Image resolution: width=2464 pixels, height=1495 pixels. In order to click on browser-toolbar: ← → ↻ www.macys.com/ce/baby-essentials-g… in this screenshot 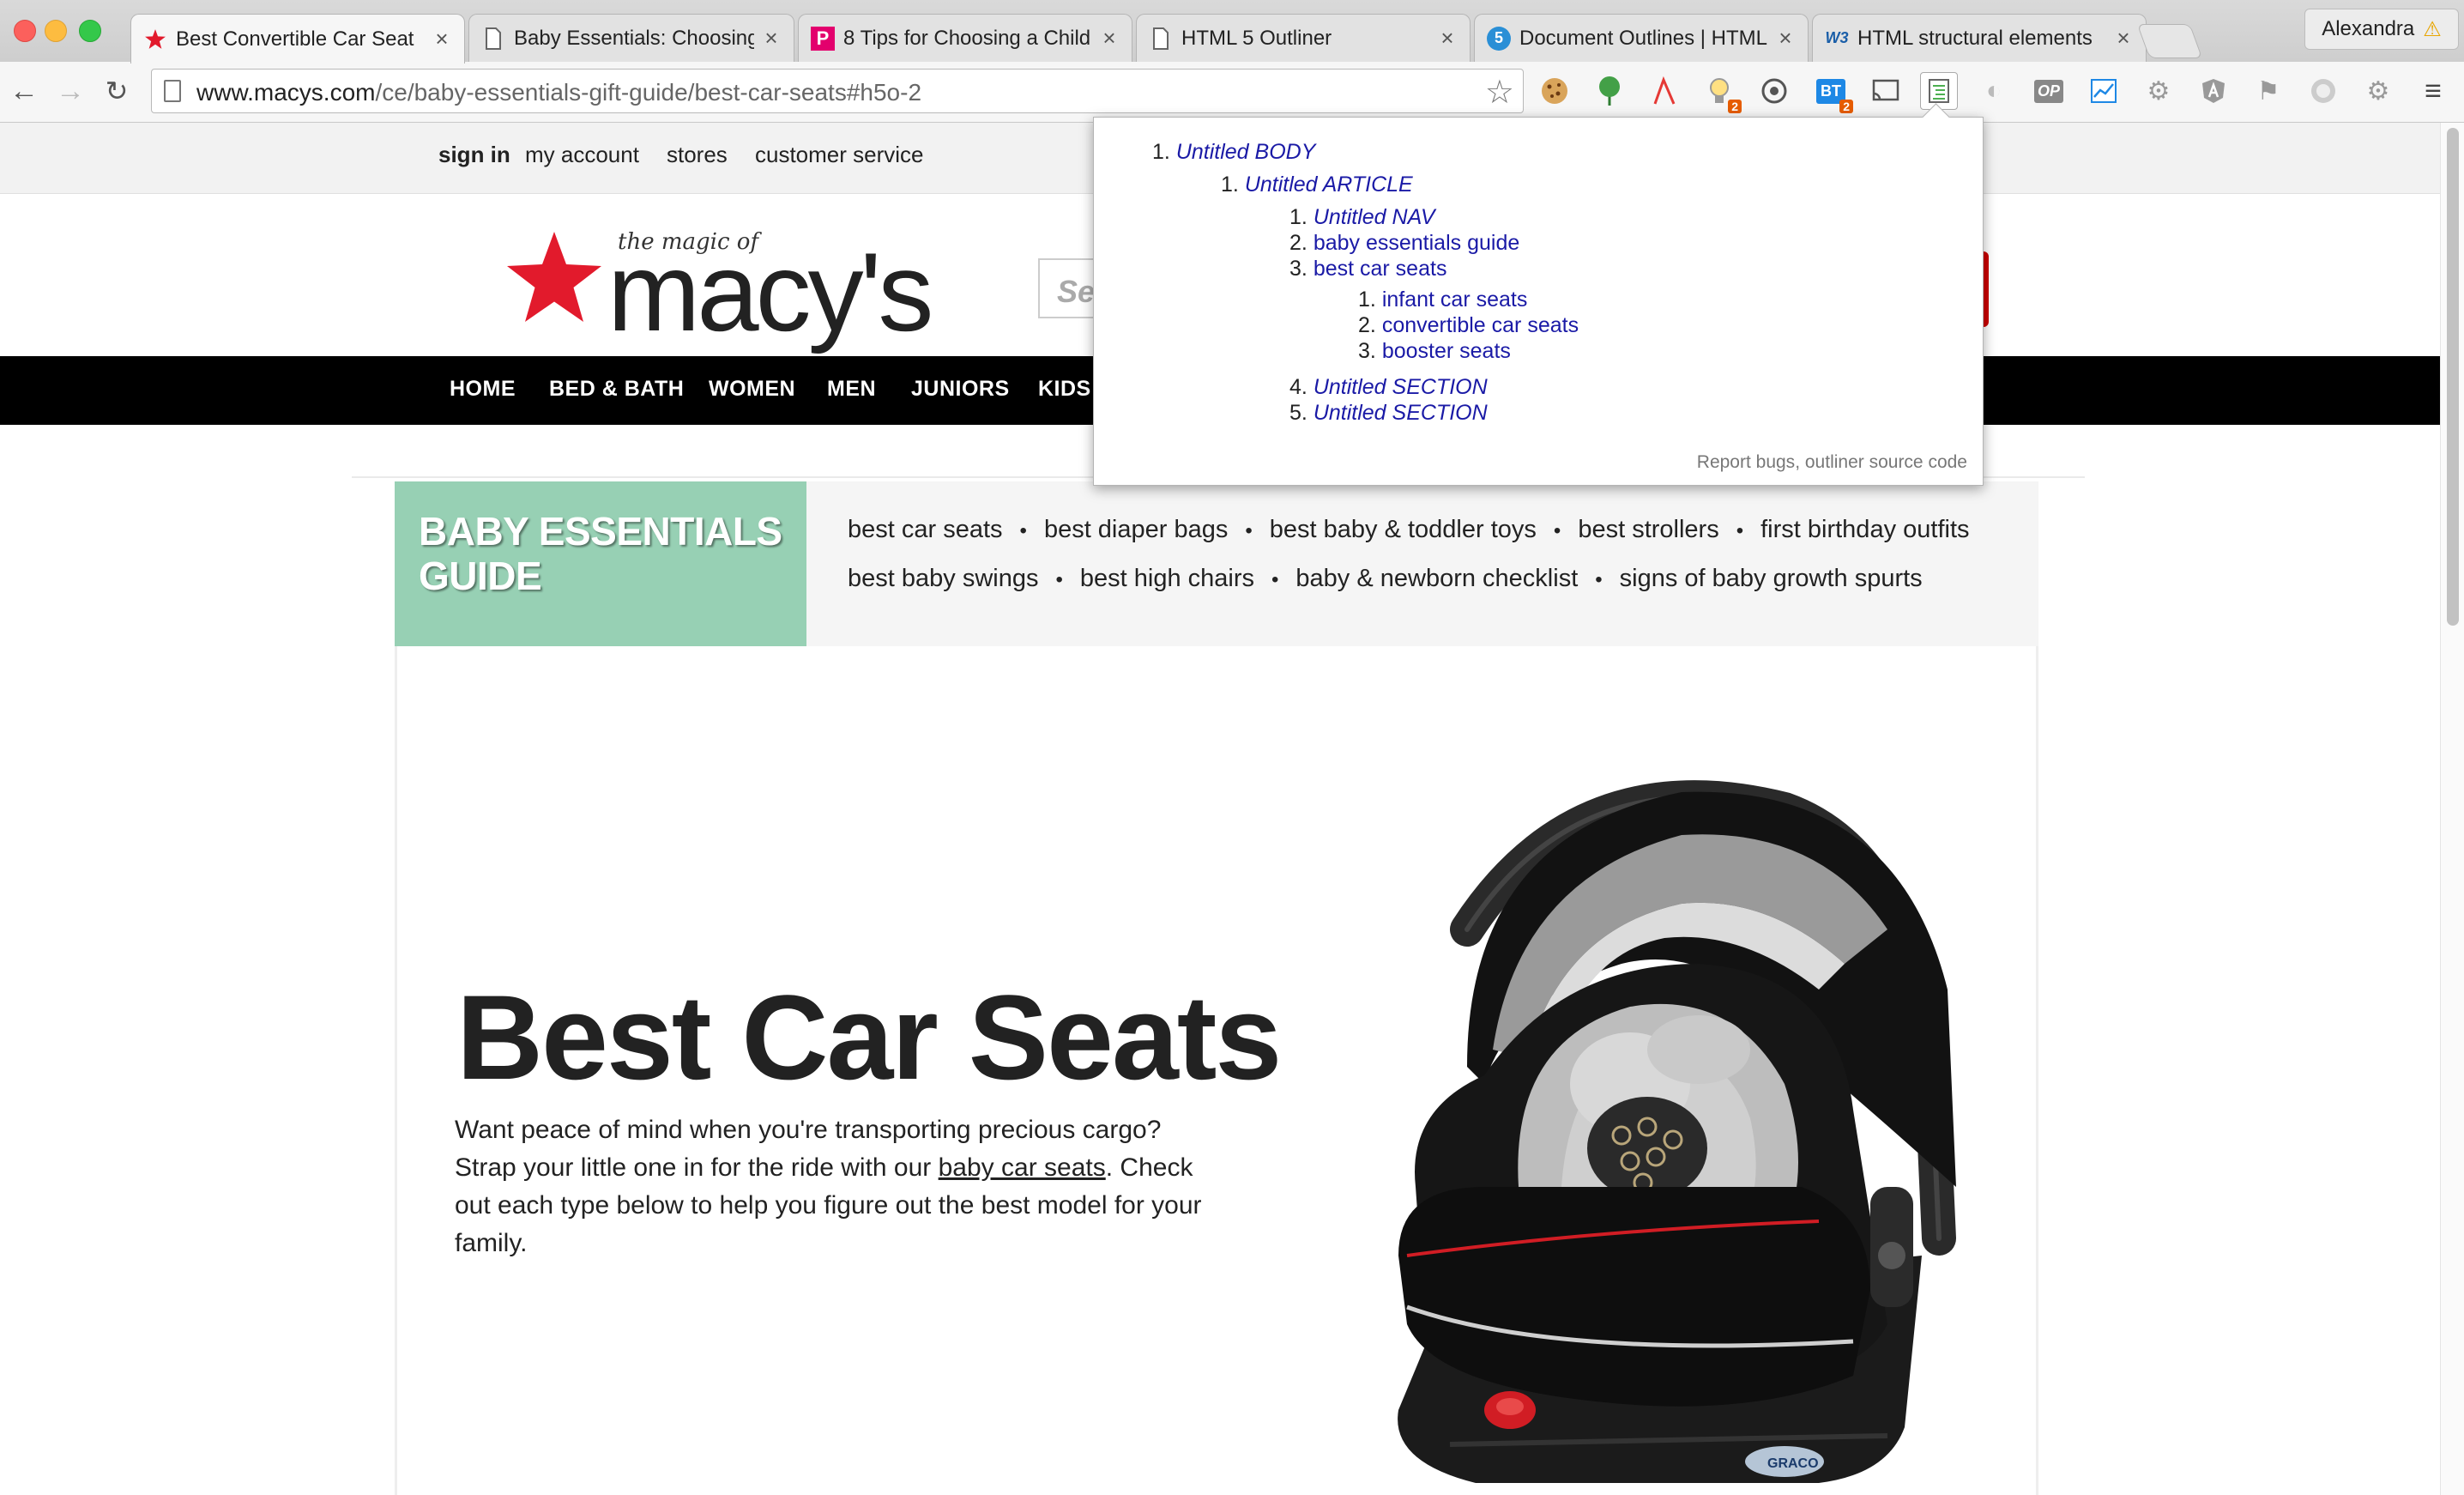, I will do `click(1232, 92)`.